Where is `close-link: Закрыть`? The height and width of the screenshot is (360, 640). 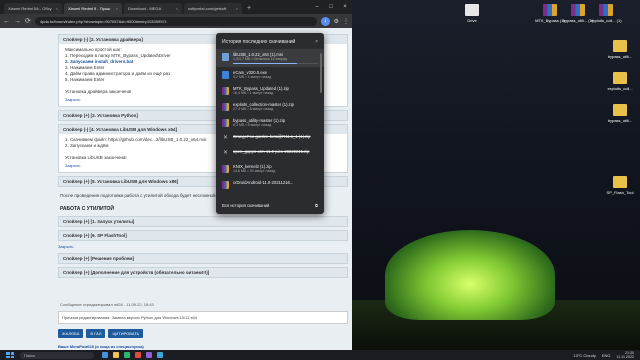 close-link: Закрыть is located at coordinates (203, 246).